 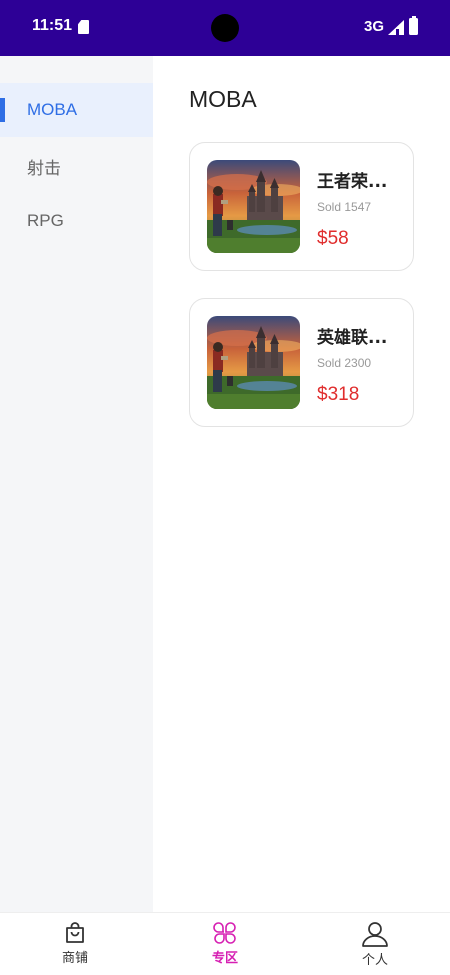 What do you see at coordinates (223, 99) in the screenshot?
I see `page-title: MOBA` at bounding box center [223, 99].